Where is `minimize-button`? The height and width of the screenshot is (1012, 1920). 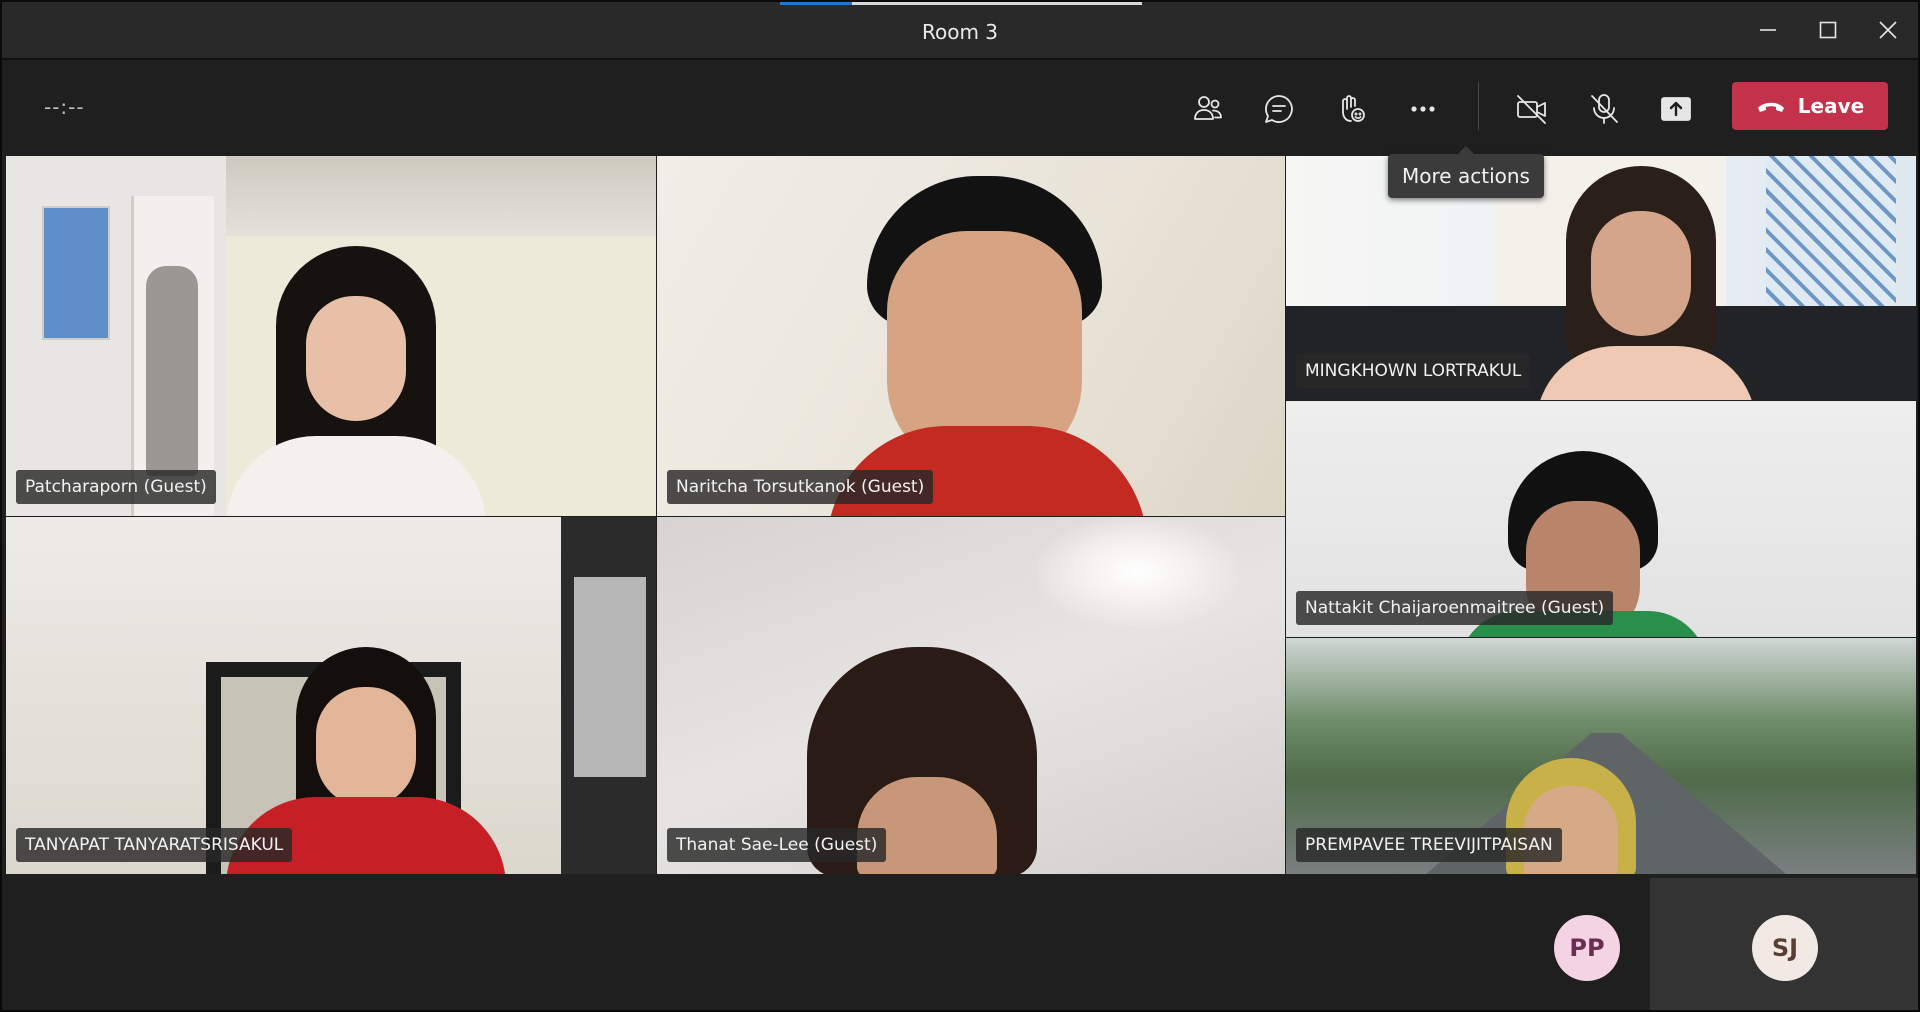 minimize-button is located at coordinates (1768, 30).